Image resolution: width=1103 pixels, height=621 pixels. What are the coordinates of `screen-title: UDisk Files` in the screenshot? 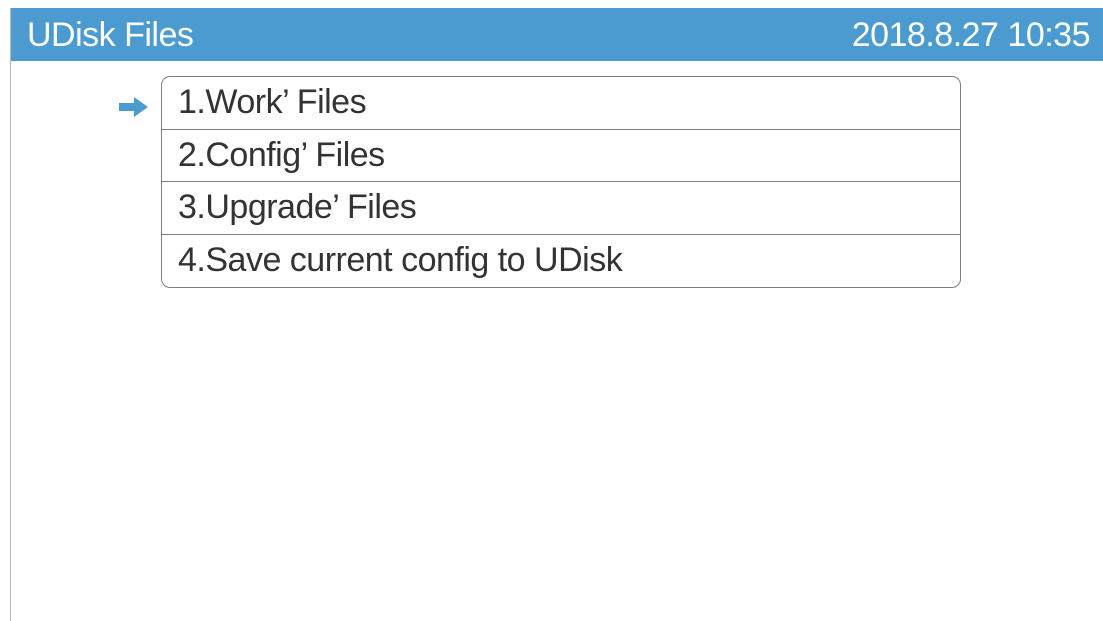 It's located at (110, 35).